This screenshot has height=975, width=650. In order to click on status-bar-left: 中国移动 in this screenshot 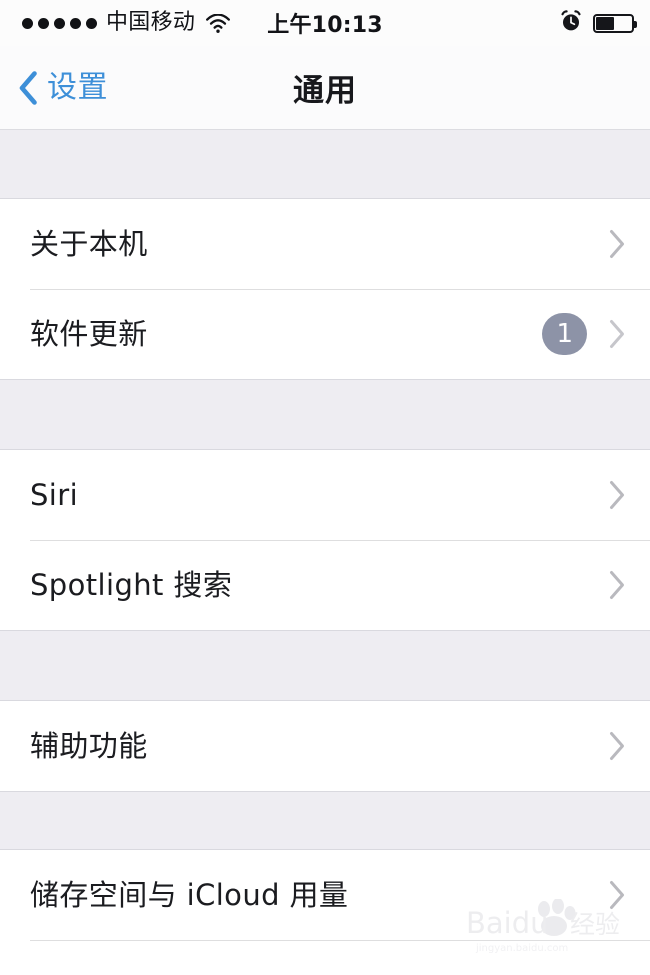, I will do `click(126, 22)`.